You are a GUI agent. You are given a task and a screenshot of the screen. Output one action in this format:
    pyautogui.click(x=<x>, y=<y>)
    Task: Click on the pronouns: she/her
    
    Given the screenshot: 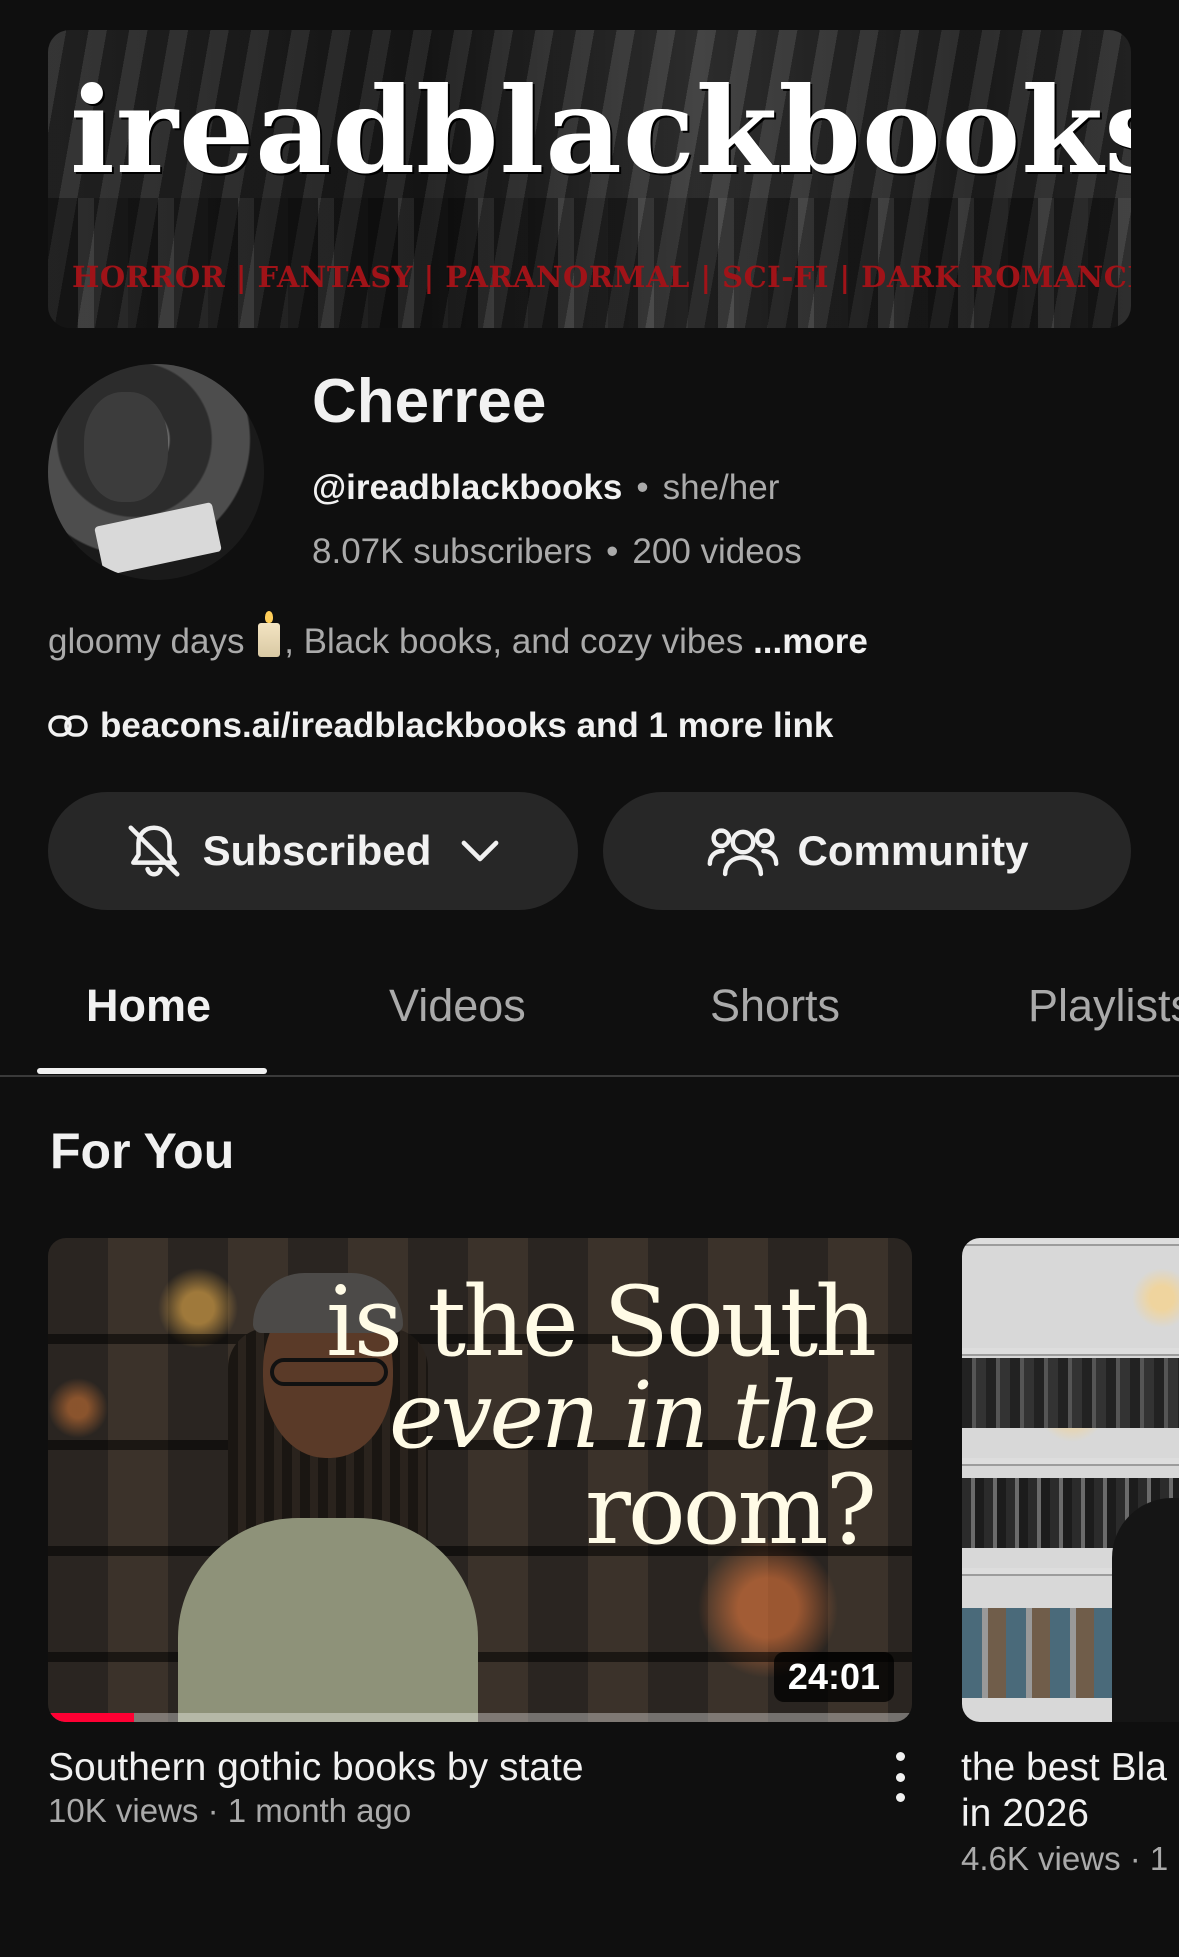 What is the action you would take?
    pyautogui.click(x=721, y=487)
    